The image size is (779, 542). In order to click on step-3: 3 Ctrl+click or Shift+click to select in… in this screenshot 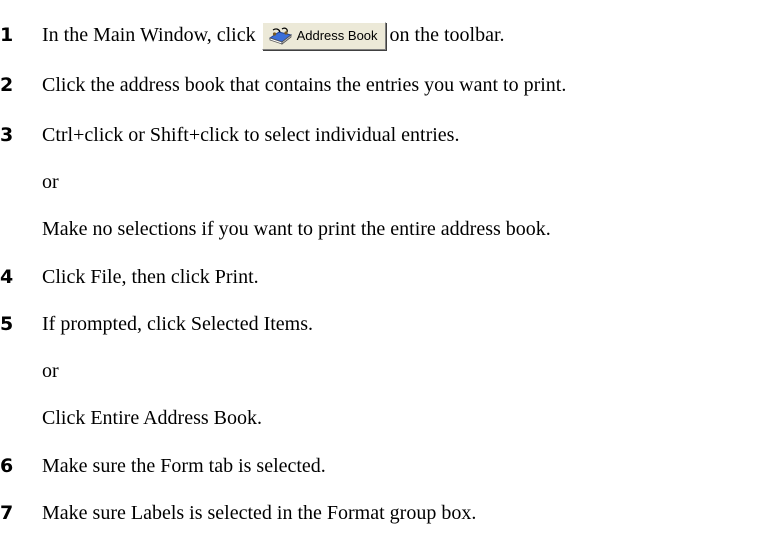, I will do `click(389, 135)`.